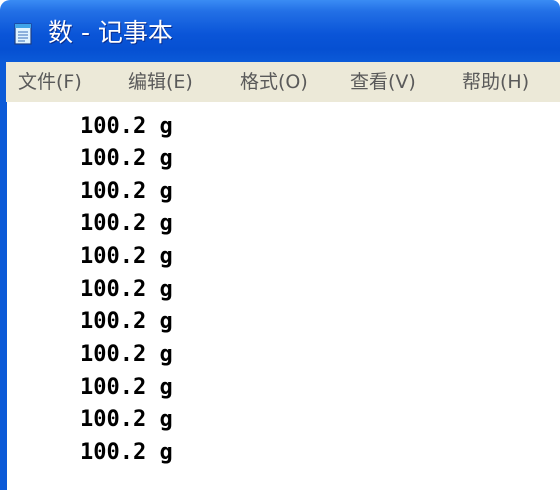  I want to click on menu-help: 帮助(H), so click(495, 82).